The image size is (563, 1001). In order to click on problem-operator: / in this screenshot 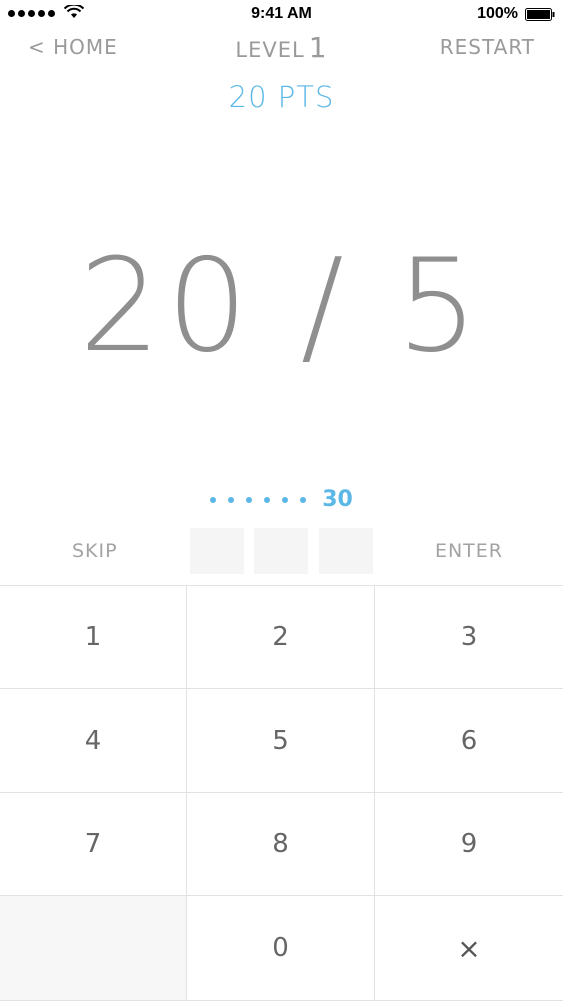, I will do `click(325, 306)`.